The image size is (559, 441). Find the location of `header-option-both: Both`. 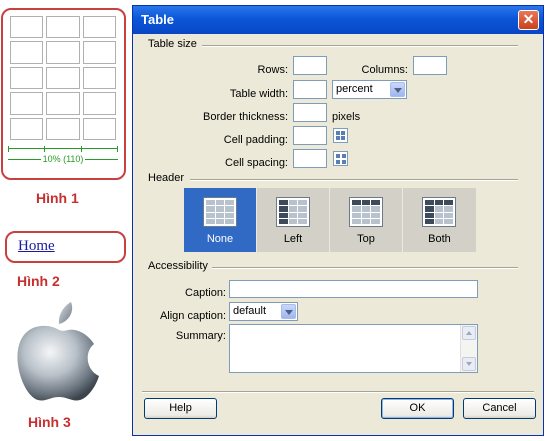

header-option-both: Both is located at coordinates (439, 220).